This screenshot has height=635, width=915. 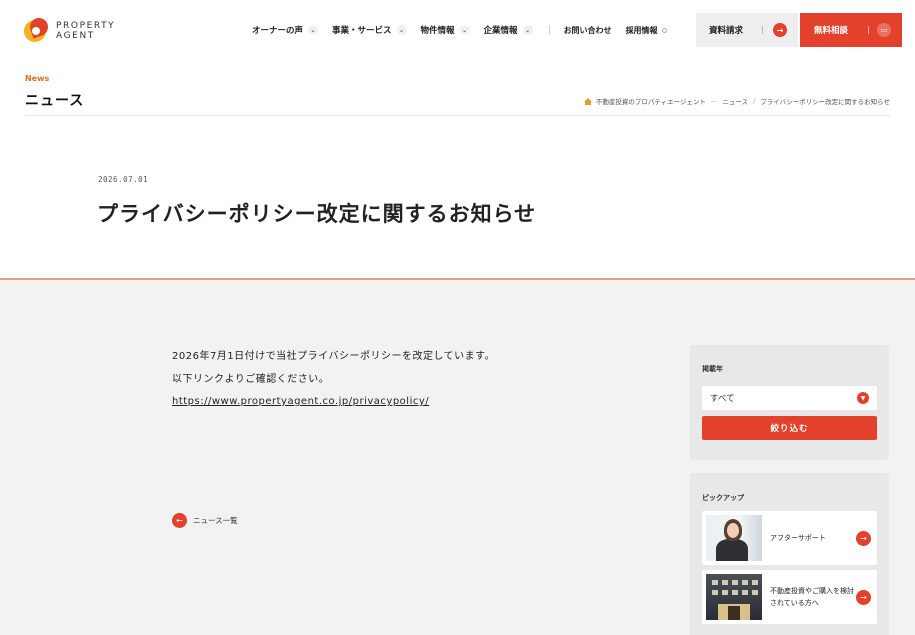 What do you see at coordinates (851, 30) in the screenshot?
I see `free-consultation-button: 無料相談 ▭` at bounding box center [851, 30].